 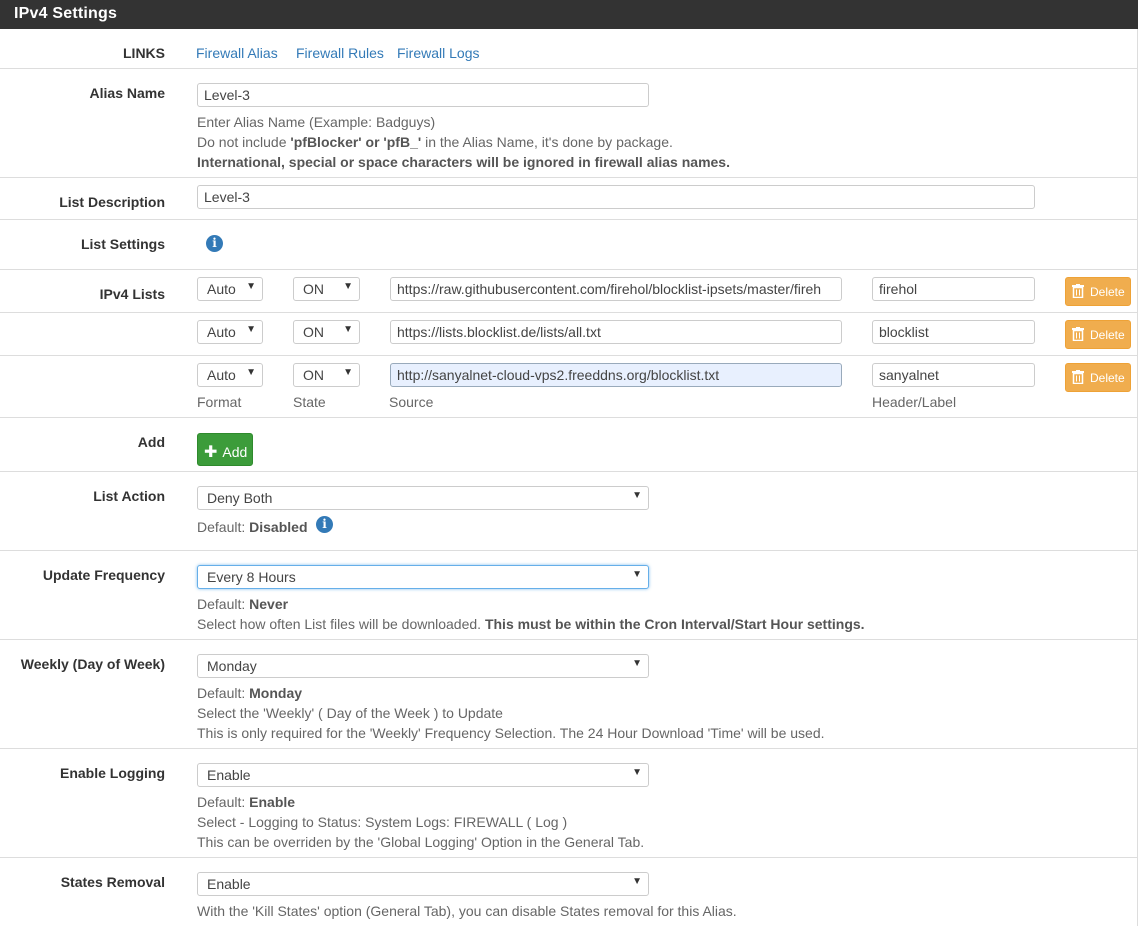 What do you see at coordinates (326, 375) in the screenshot?
I see `state-select-row-3: ON ▼` at bounding box center [326, 375].